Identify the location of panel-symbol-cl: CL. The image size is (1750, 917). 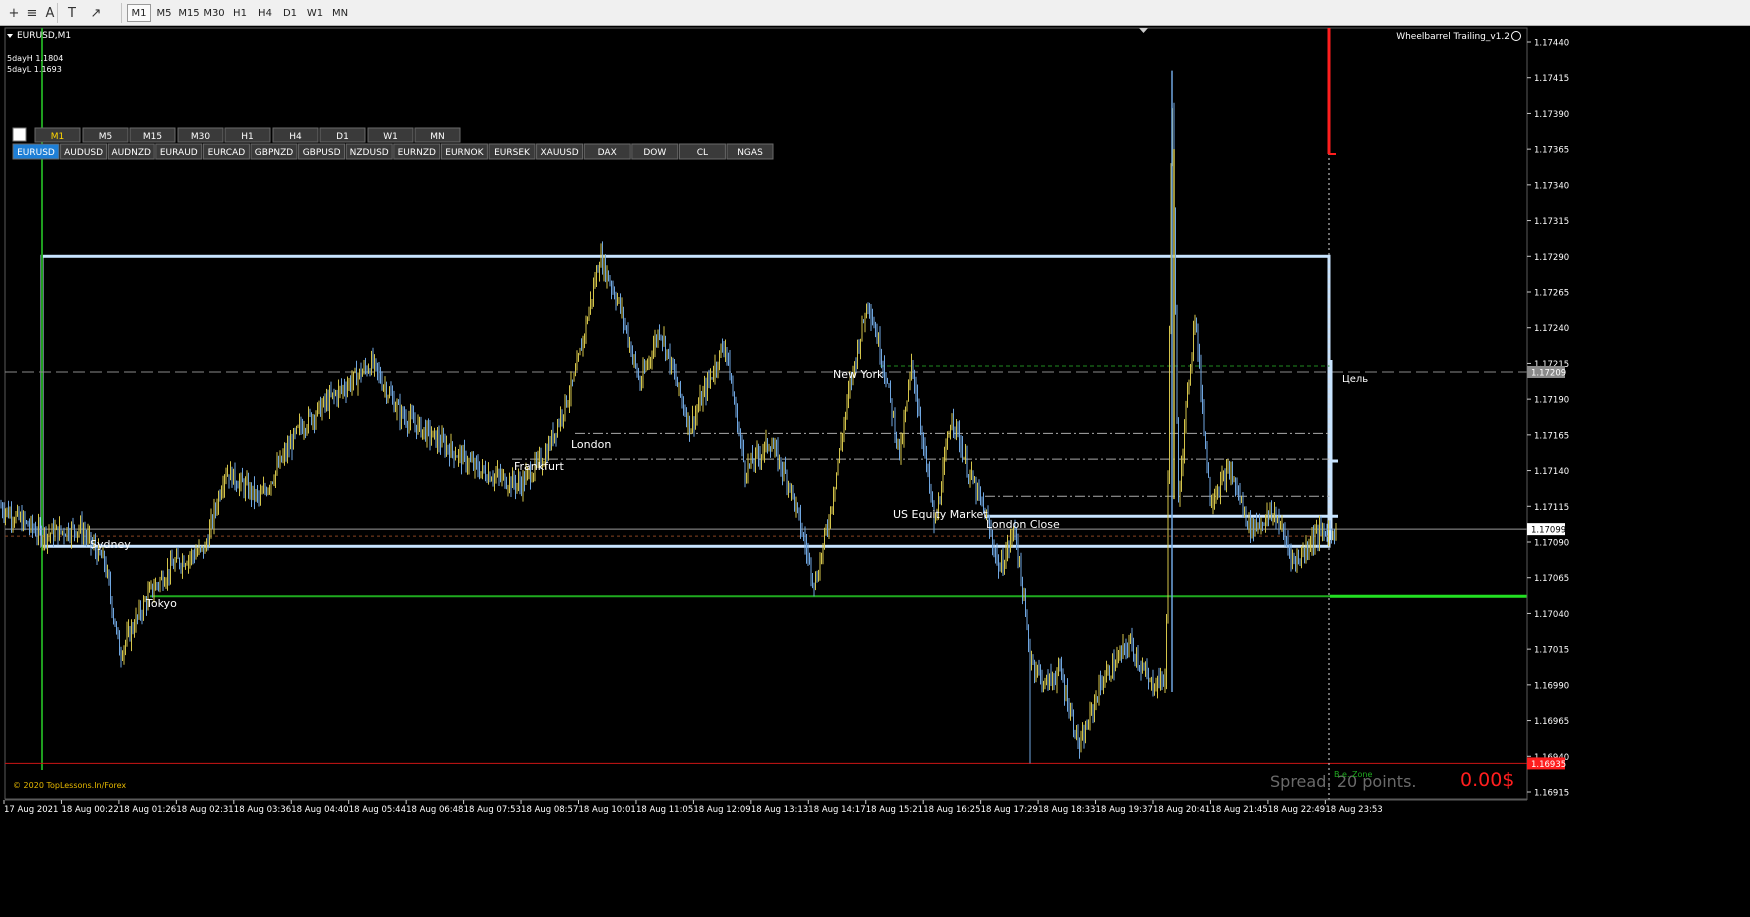
(702, 151).